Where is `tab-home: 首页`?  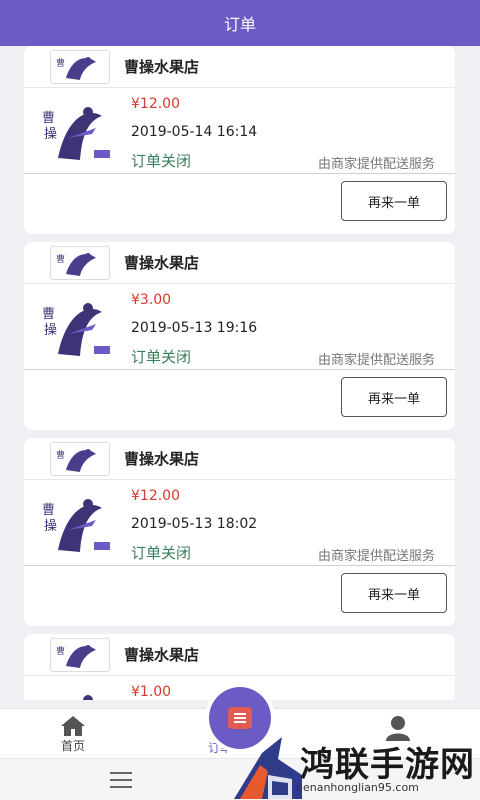 tab-home: 首页 is located at coordinates (73, 734).